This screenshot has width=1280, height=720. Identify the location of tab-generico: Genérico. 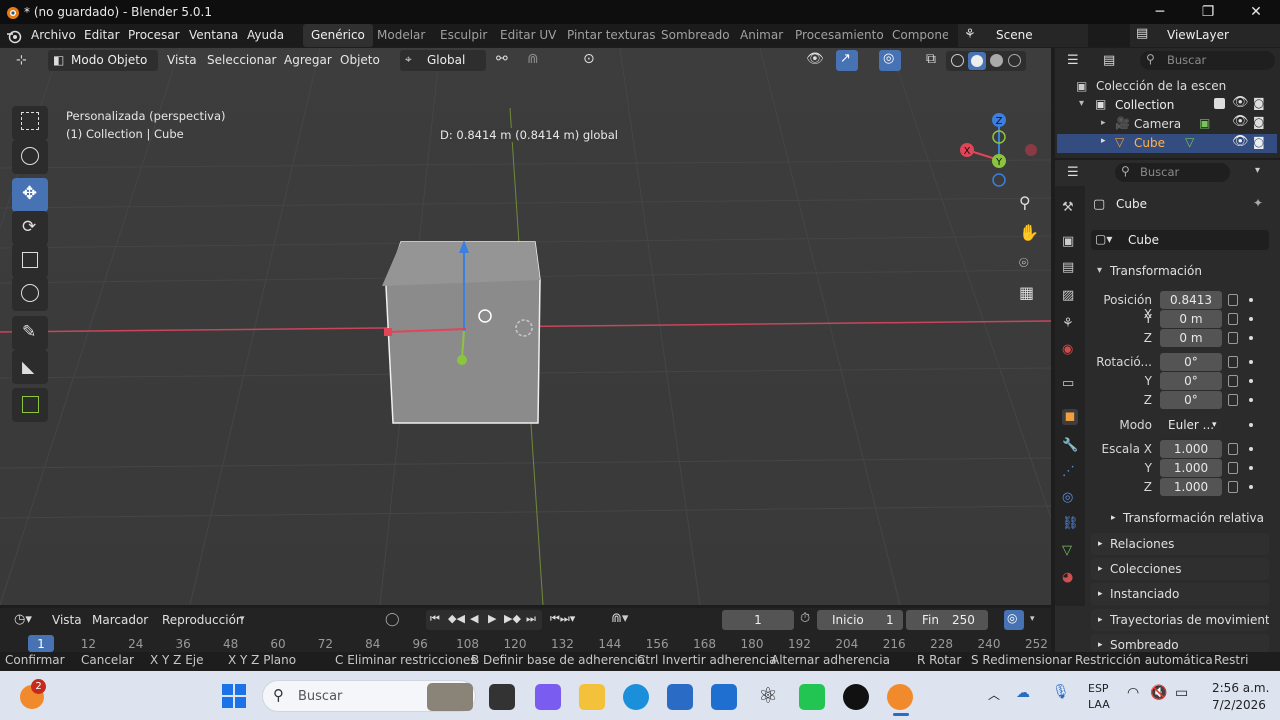
(338, 35).